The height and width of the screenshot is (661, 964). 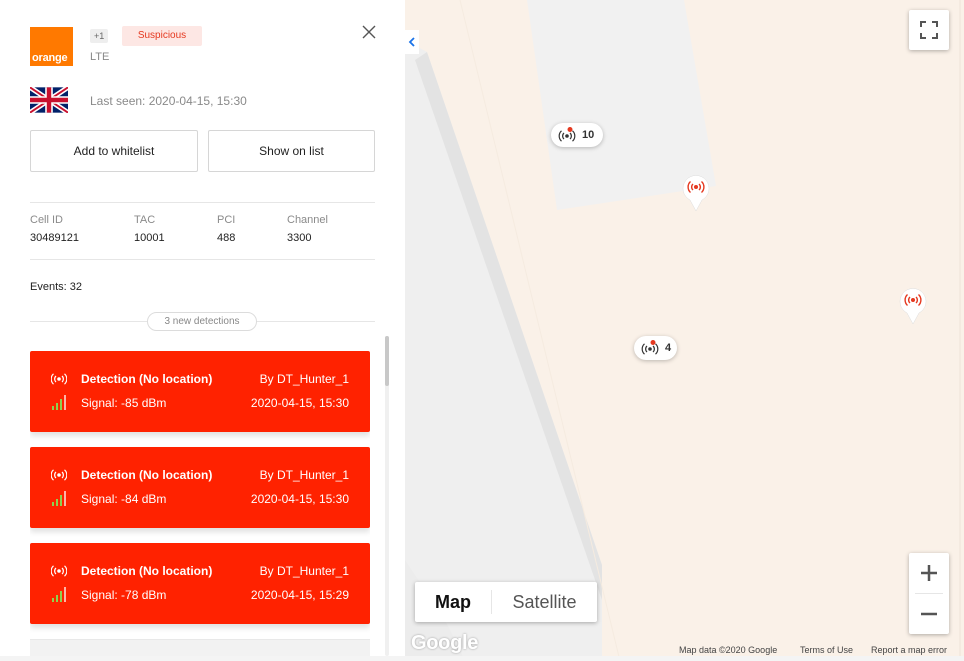 I want to click on new-detections-badge: 3 new detections, so click(x=202, y=321).